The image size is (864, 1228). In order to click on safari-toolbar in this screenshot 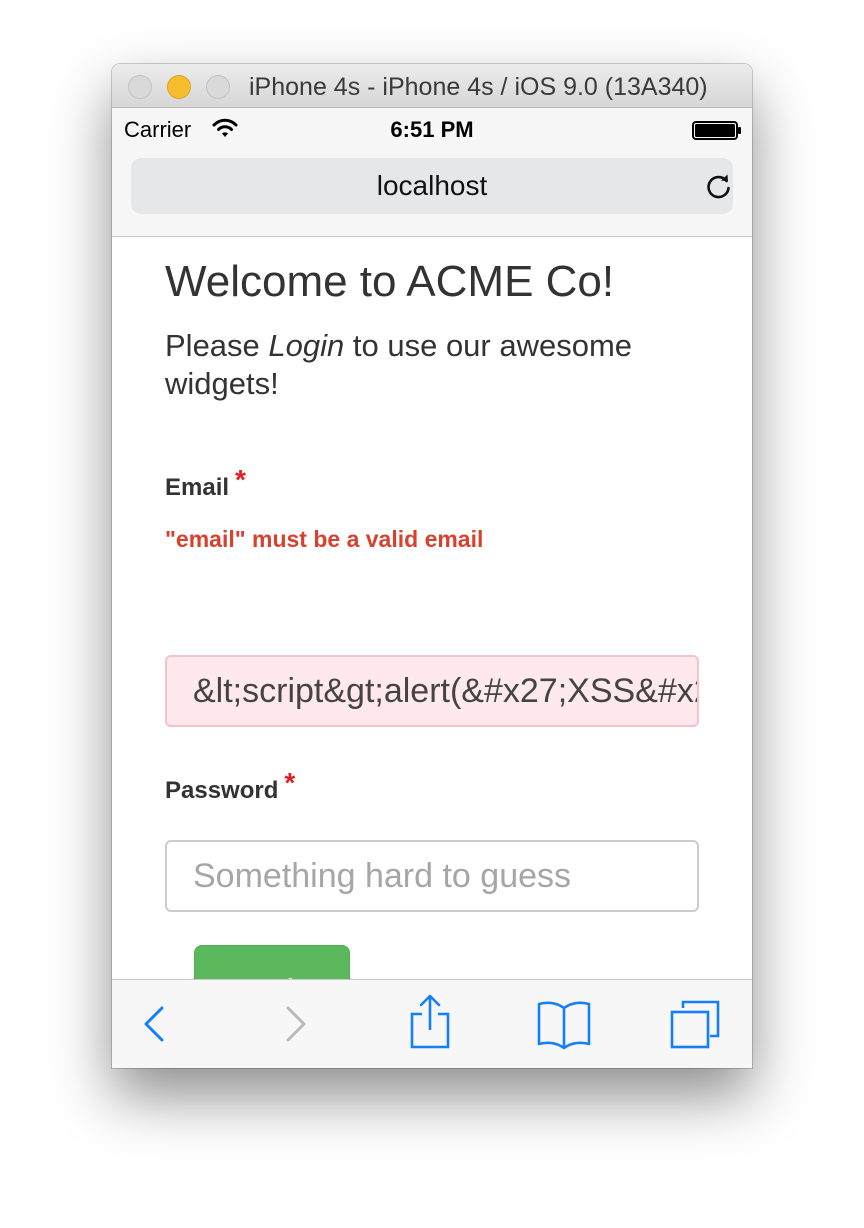, I will do `click(432, 1023)`.